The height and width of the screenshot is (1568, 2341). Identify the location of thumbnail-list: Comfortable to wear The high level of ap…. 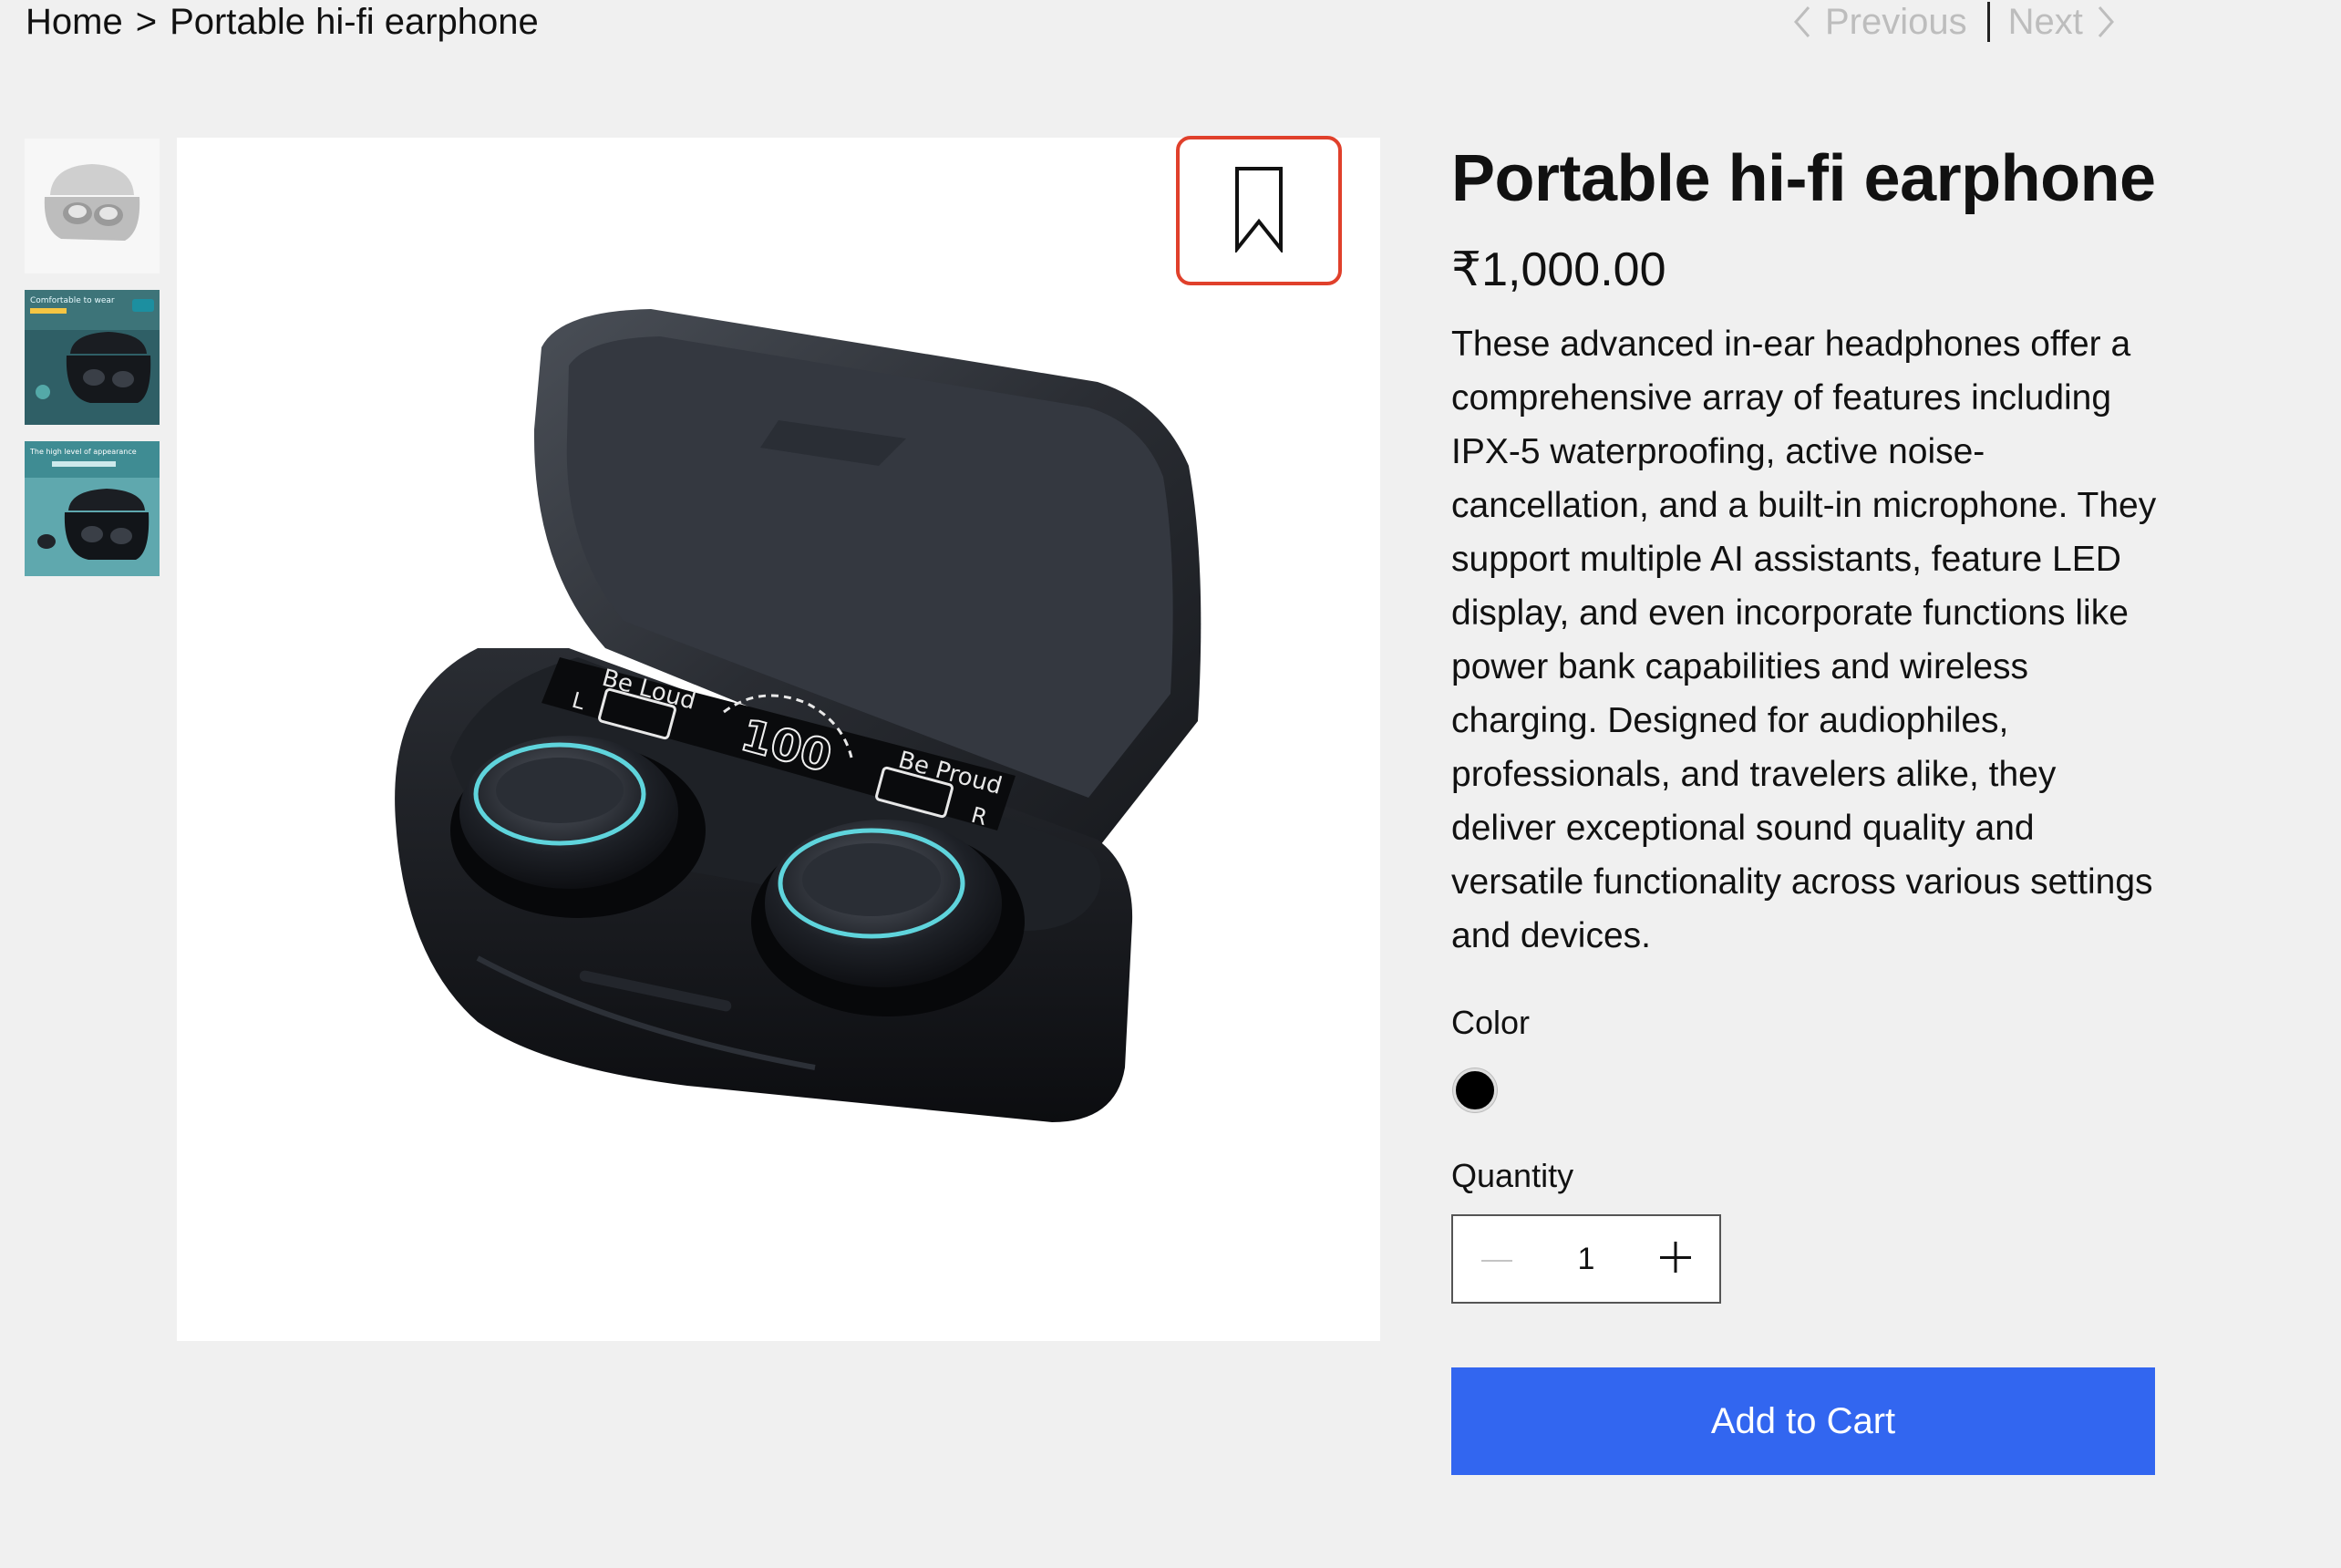
(92, 366).